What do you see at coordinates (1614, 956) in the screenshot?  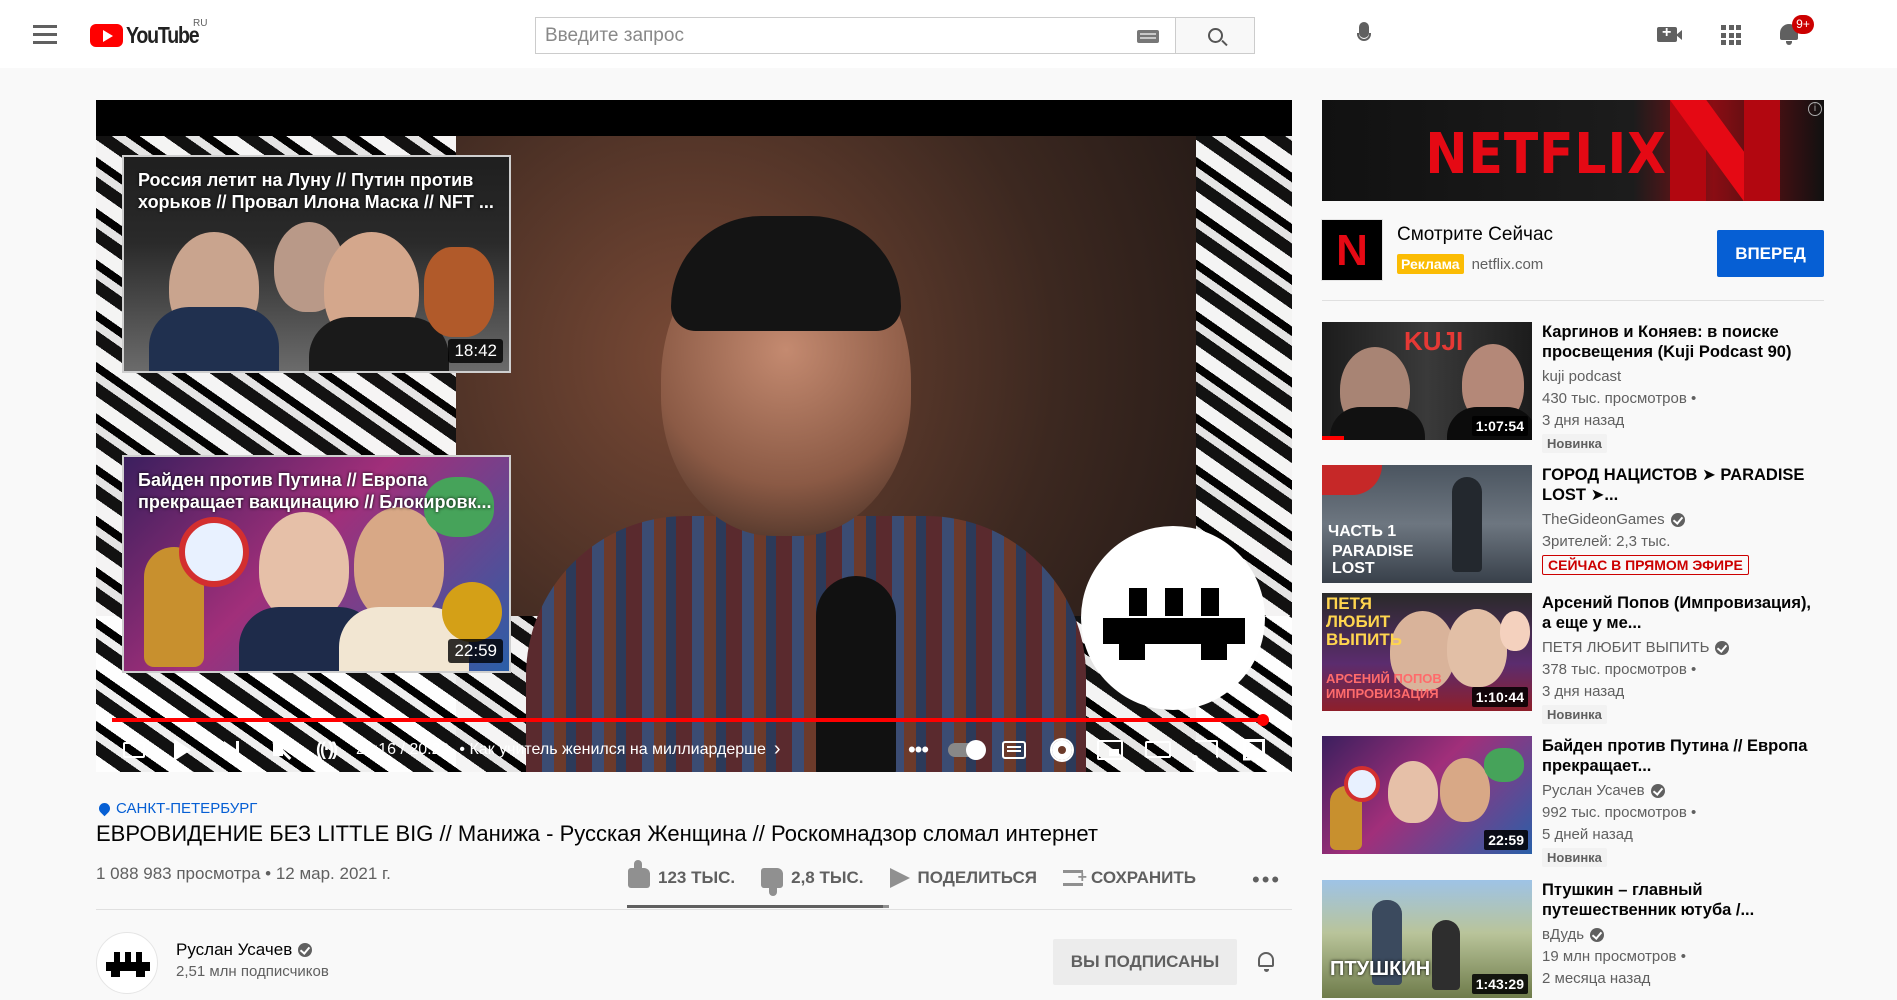 I see `recommendation-views: 19 млн просмотров •` at bounding box center [1614, 956].